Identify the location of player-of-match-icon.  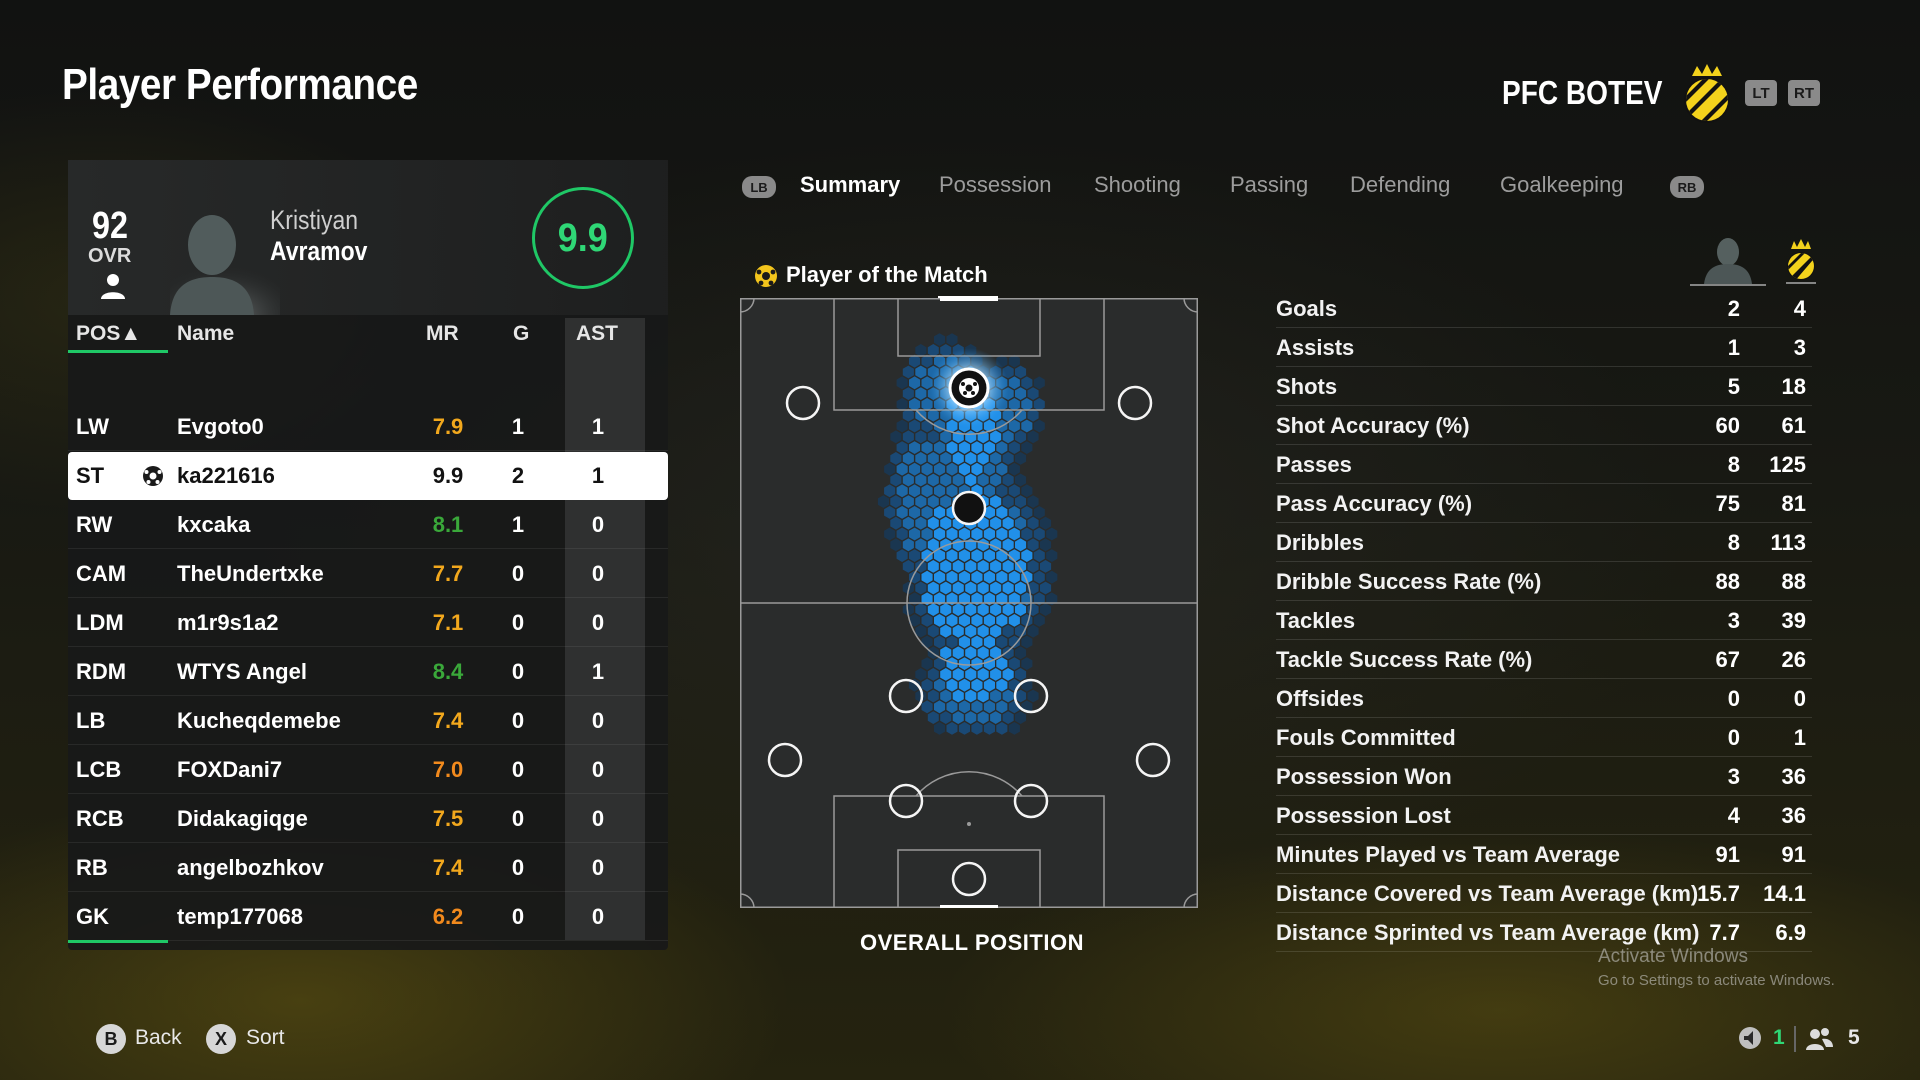
(766, 276).